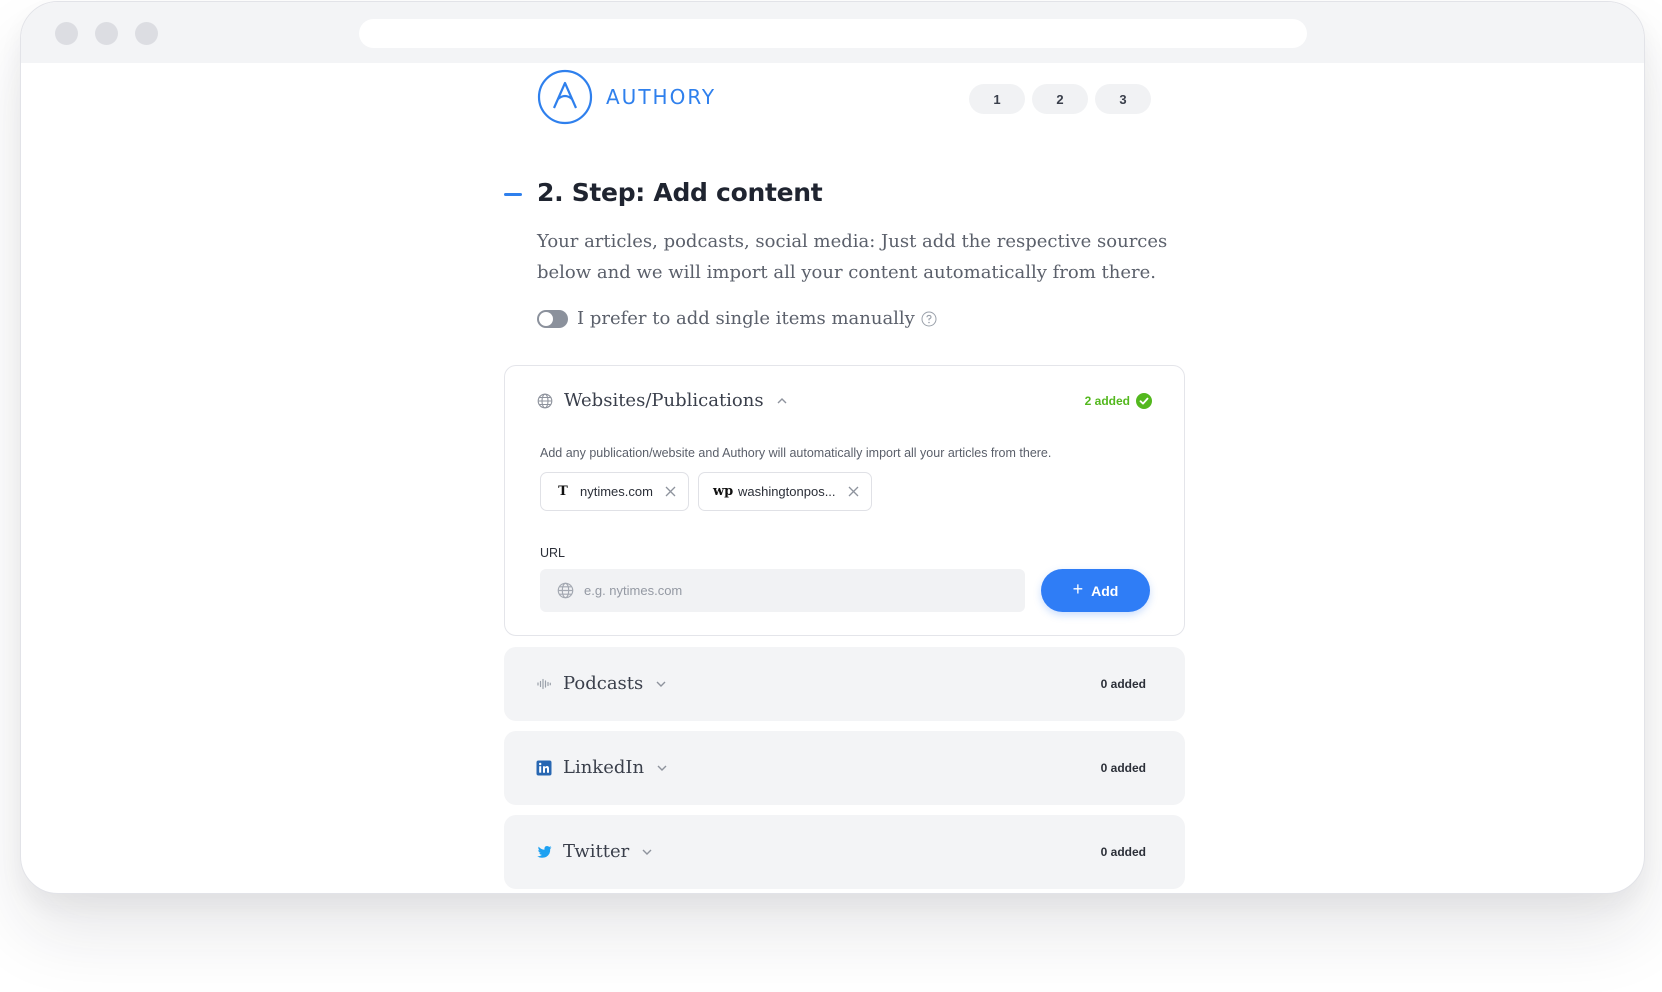  I want to click on podcasts-card-title: Podcasts, so click(603, 683).